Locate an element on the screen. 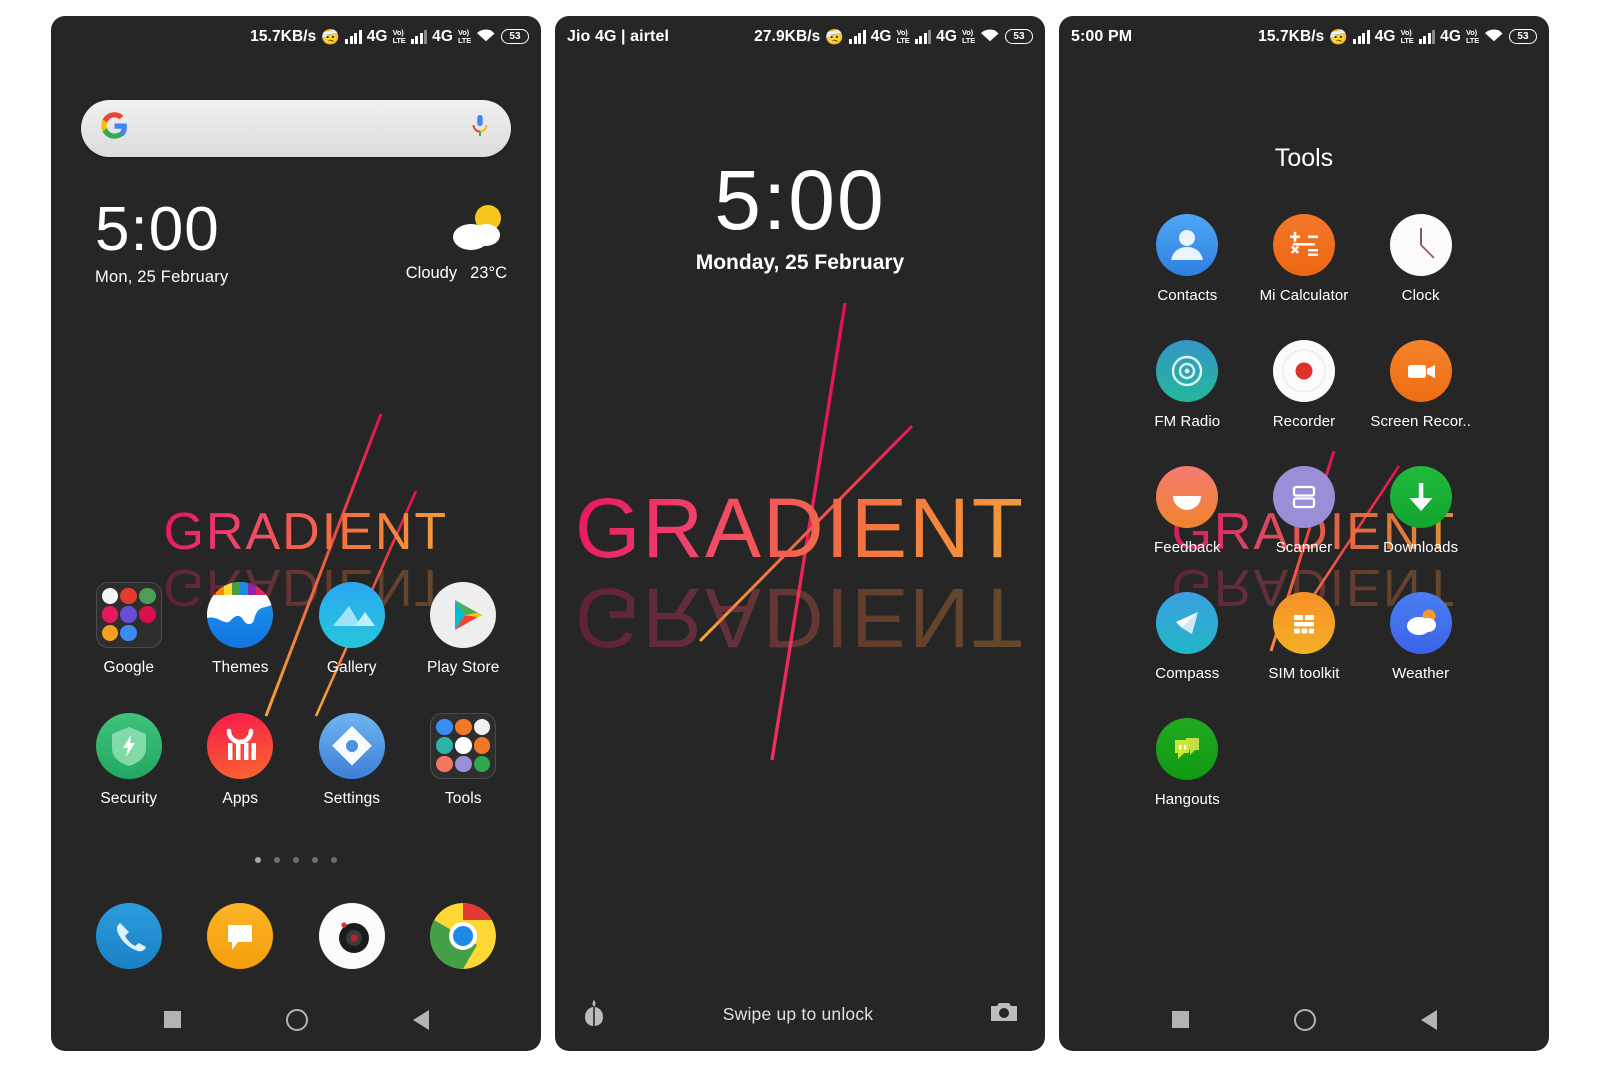  message-bubble-icon is located at coordinates (240, 935).